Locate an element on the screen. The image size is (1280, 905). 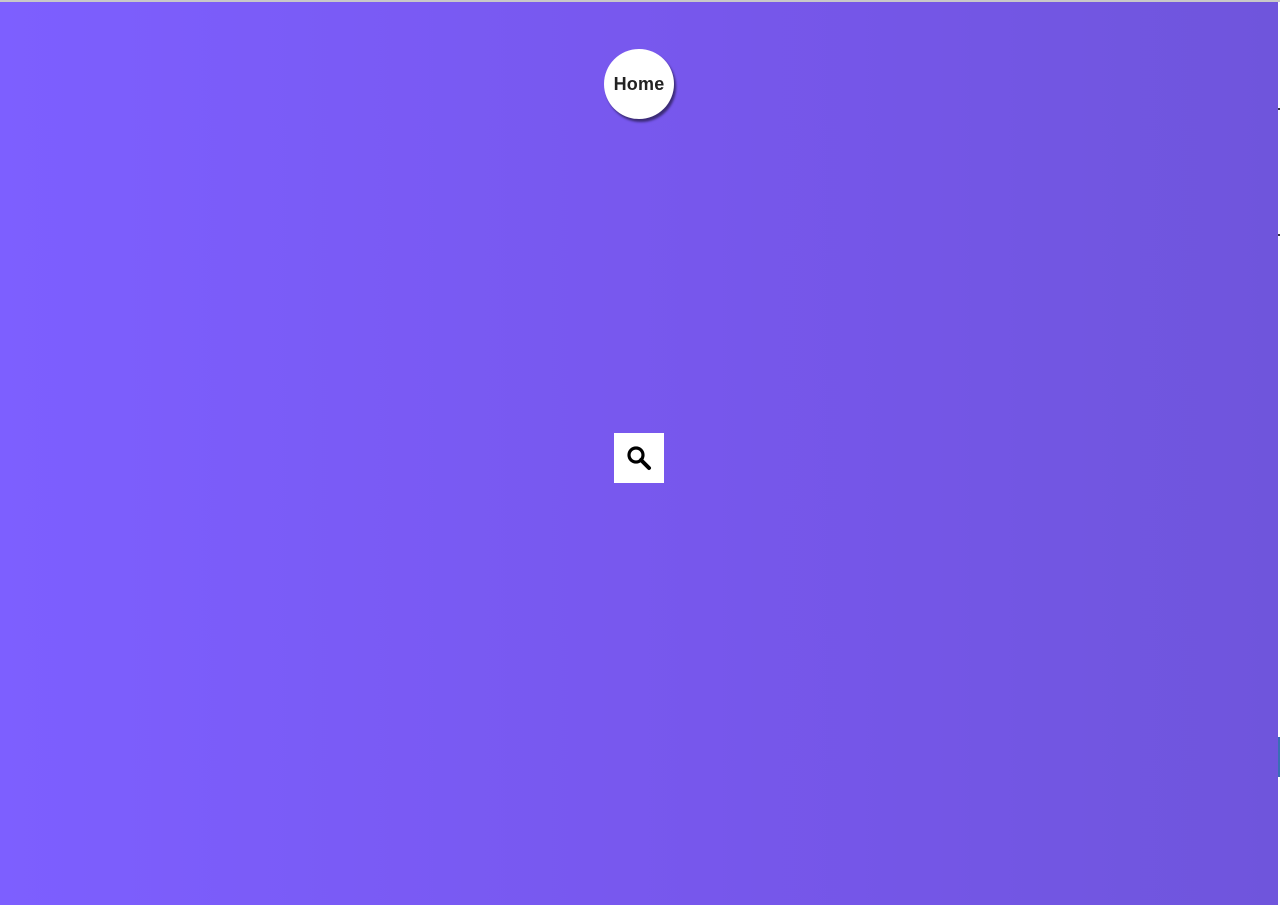
home-button-label: Home is located at coordinates (639, 83).